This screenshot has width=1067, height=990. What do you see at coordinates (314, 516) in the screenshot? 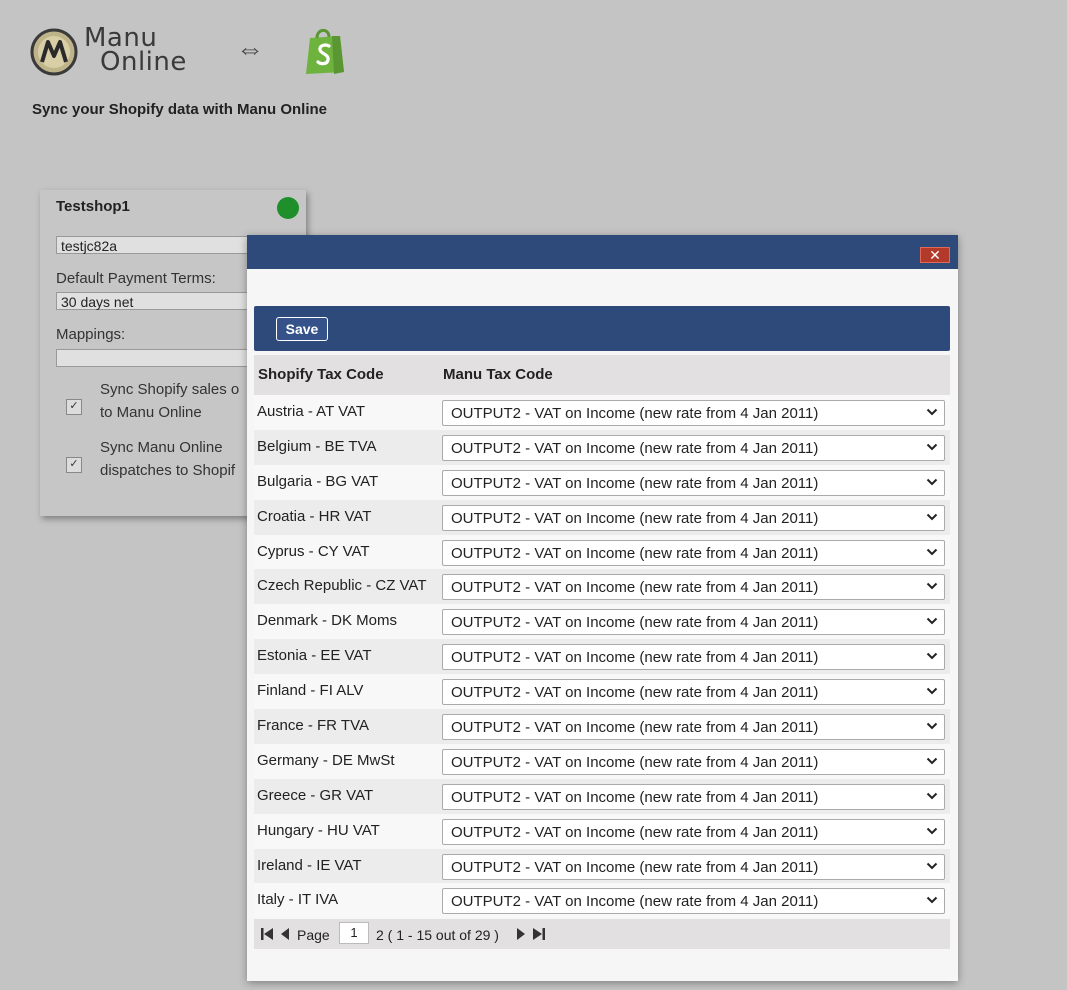
I see `shopify-tax-code-cell: Croatia - HR VAT` at bounding box center [314, 516].